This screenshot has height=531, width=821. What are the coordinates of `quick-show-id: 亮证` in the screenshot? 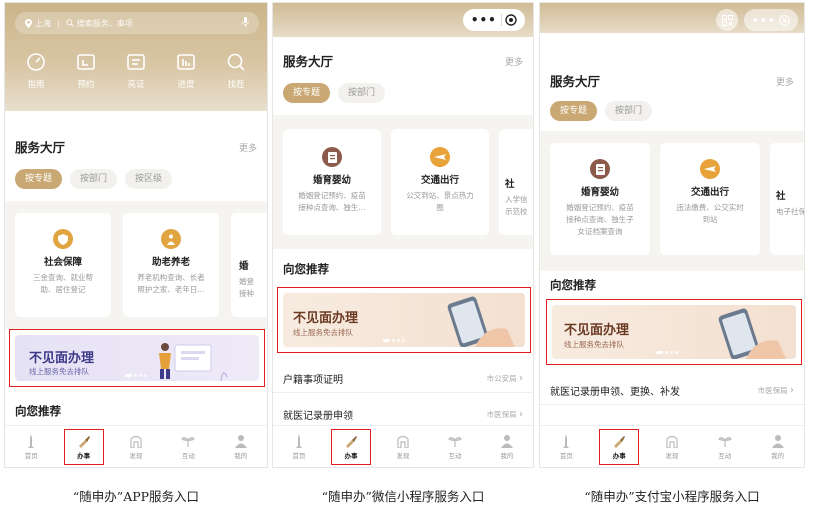 It's located at (136, 70).